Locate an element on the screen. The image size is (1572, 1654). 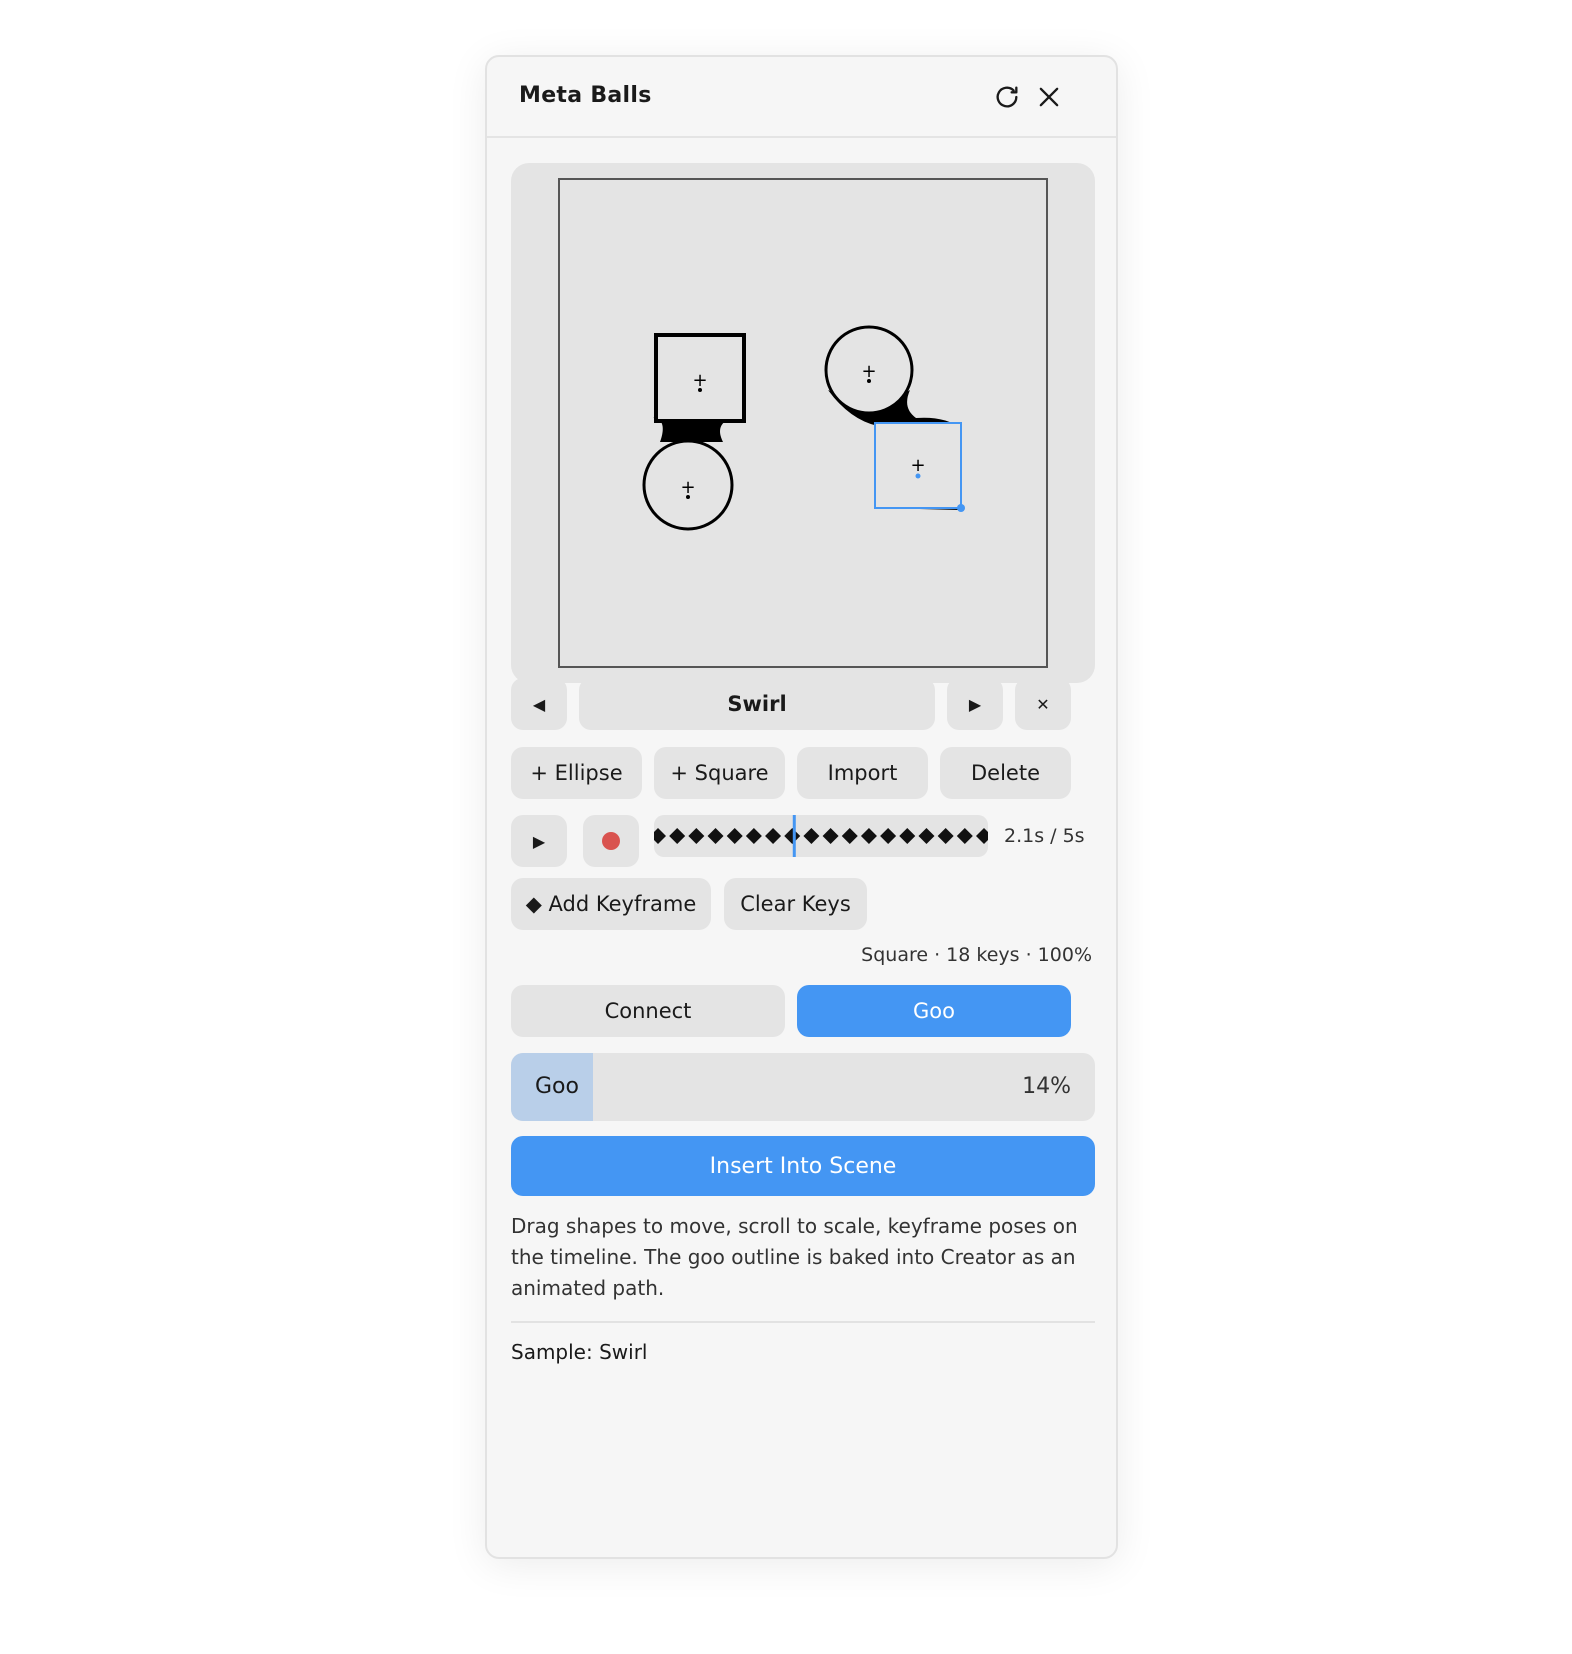
refresh-icon is located at coordinates (1007, 97).